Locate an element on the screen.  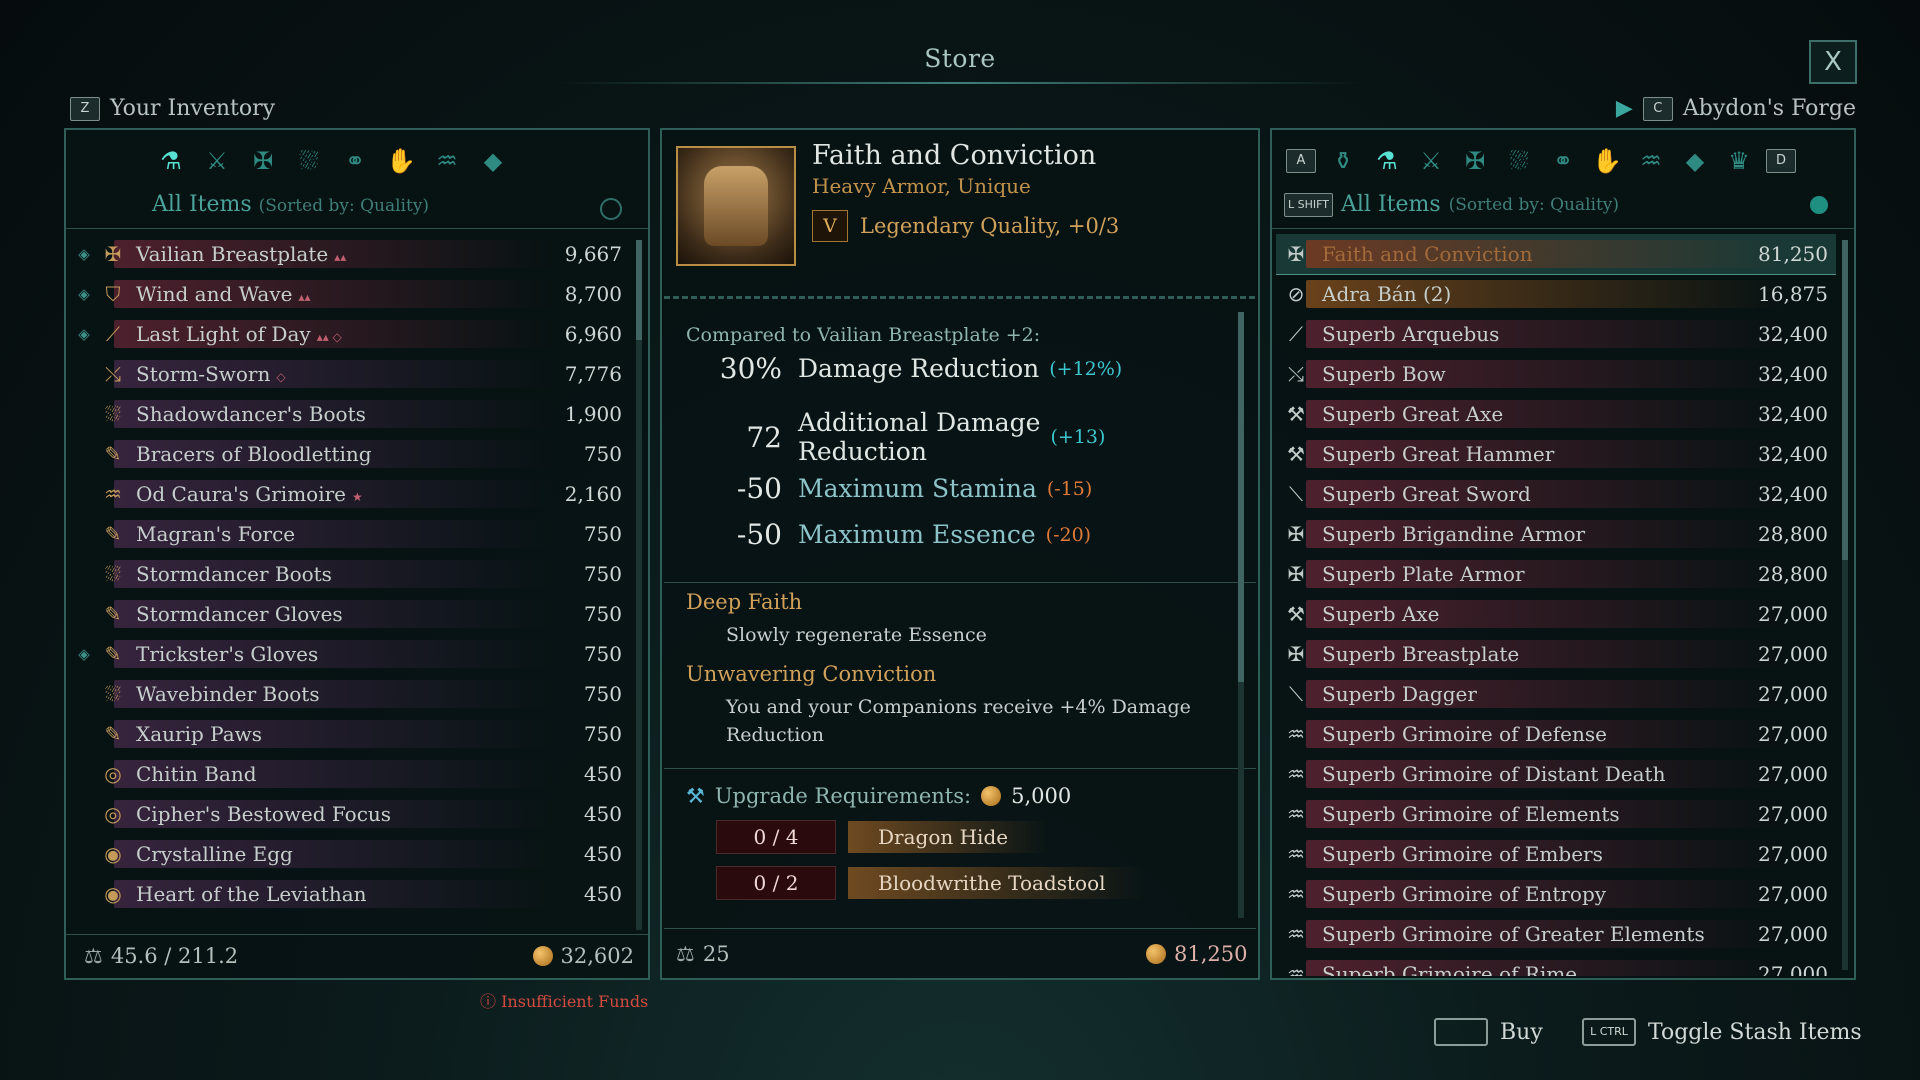
item-price: 27,000 is located at coordinates (1793, 734).